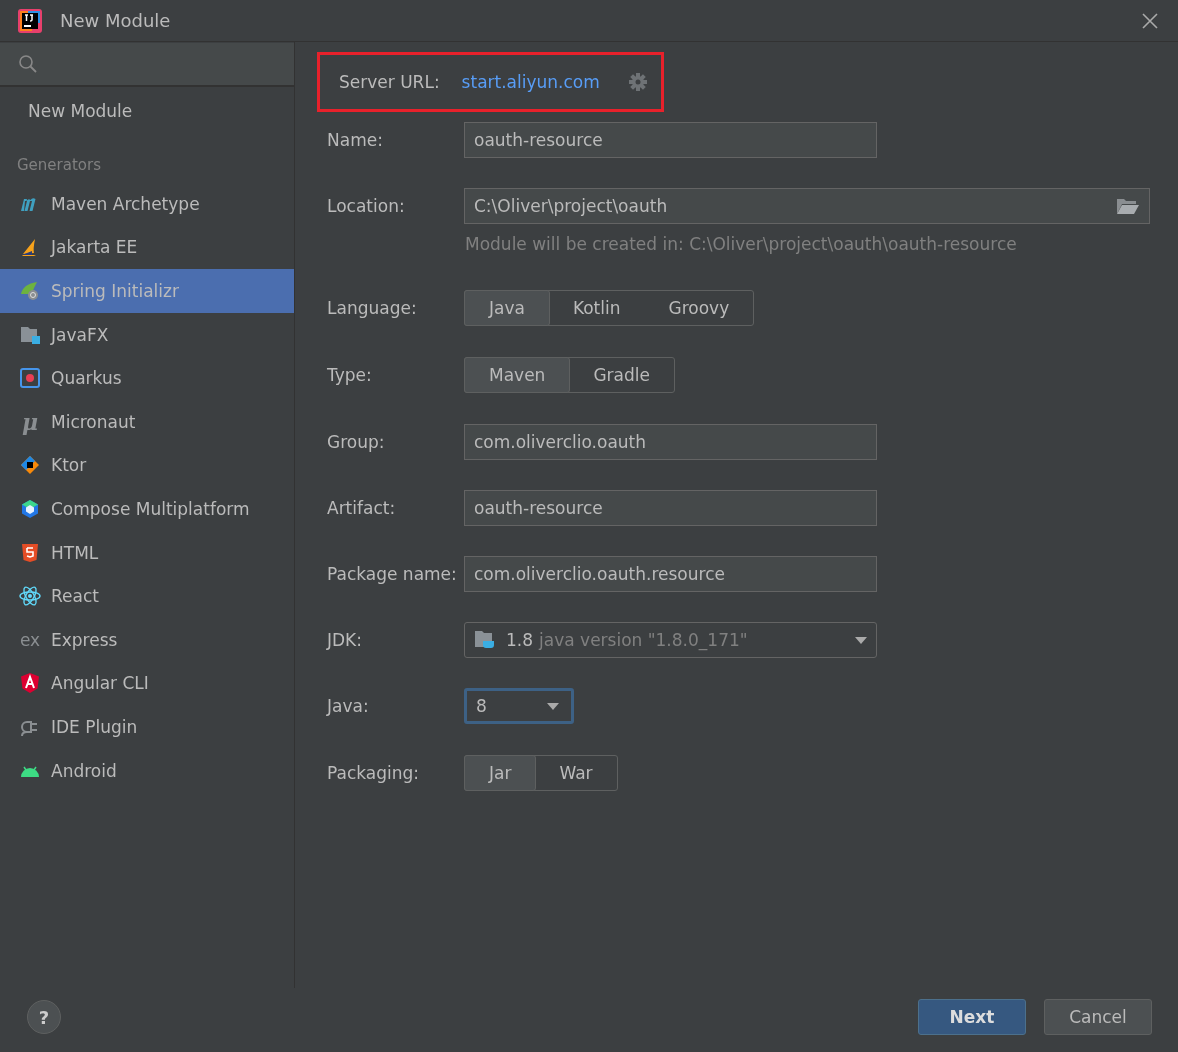 This screenshot has height=1052, width=1178. Describe the element at coordinates (147, 727) in the screenshot. I see `sidebar-item: IDE Plugin` at that location.